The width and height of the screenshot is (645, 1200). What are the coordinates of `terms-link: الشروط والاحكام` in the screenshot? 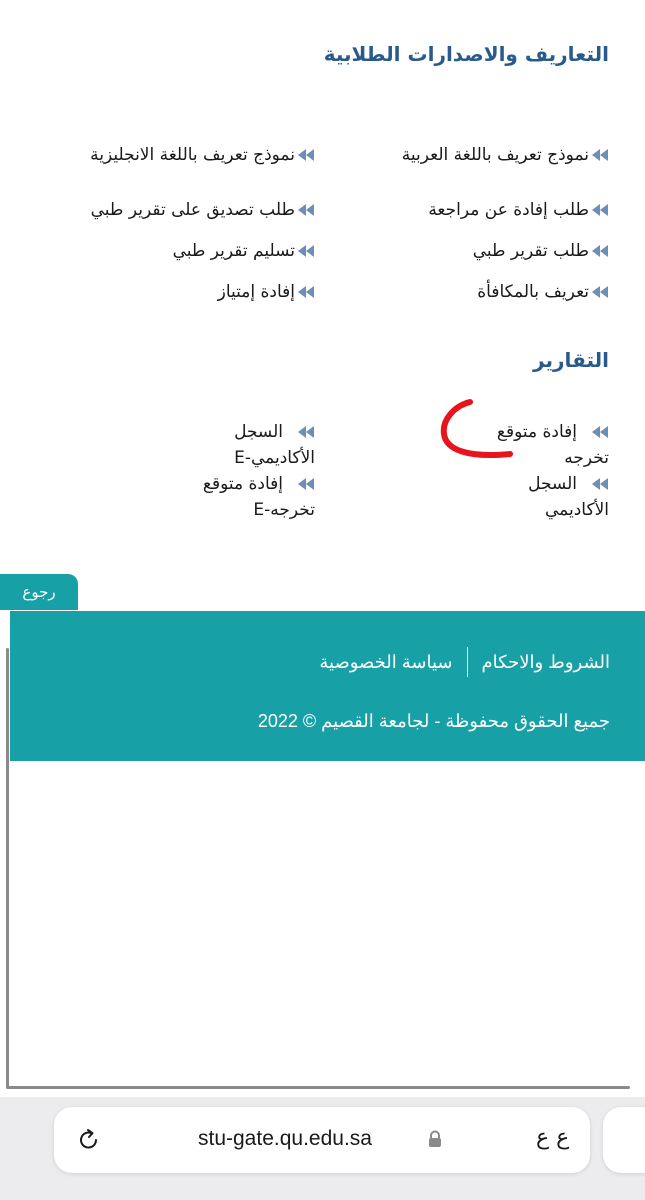 It's located at (546, 662).